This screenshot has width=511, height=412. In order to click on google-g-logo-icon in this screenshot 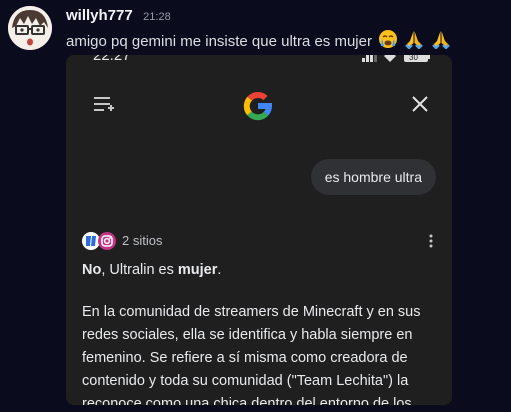, I will do `click(258, 106)`.